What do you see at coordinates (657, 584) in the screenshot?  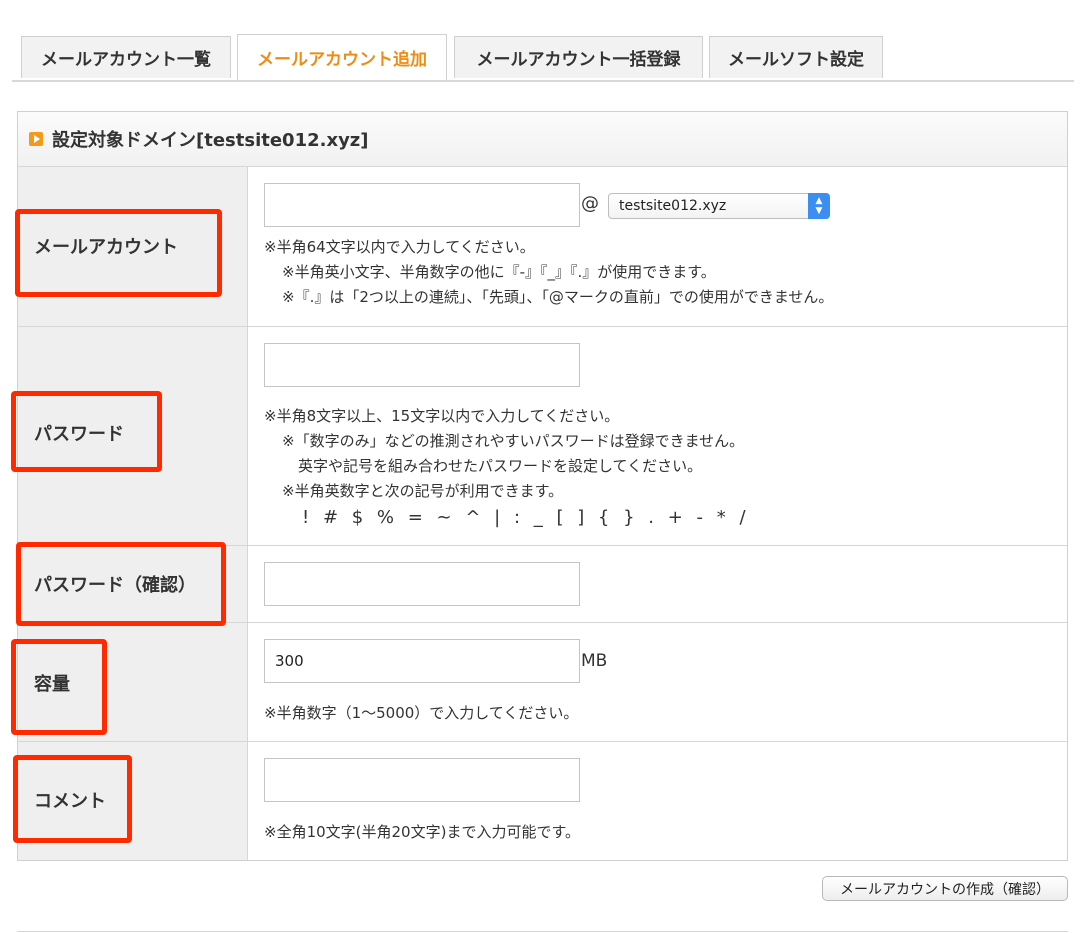 I see `field-cell` at bounding box center [657, 584].